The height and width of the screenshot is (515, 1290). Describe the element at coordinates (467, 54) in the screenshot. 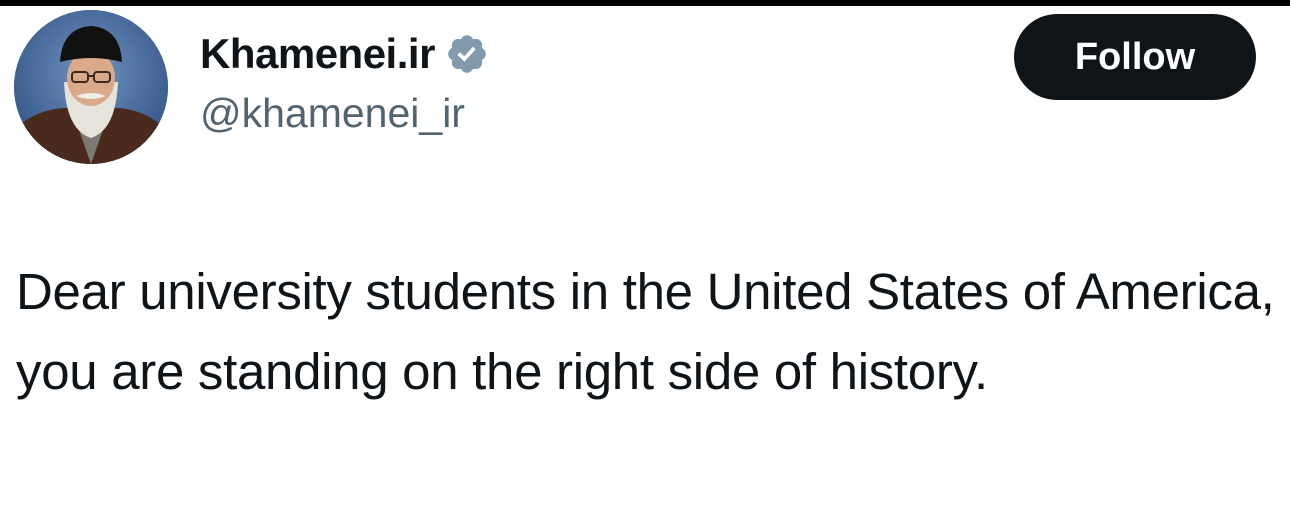

I see `verified-badge-icon` at that location.